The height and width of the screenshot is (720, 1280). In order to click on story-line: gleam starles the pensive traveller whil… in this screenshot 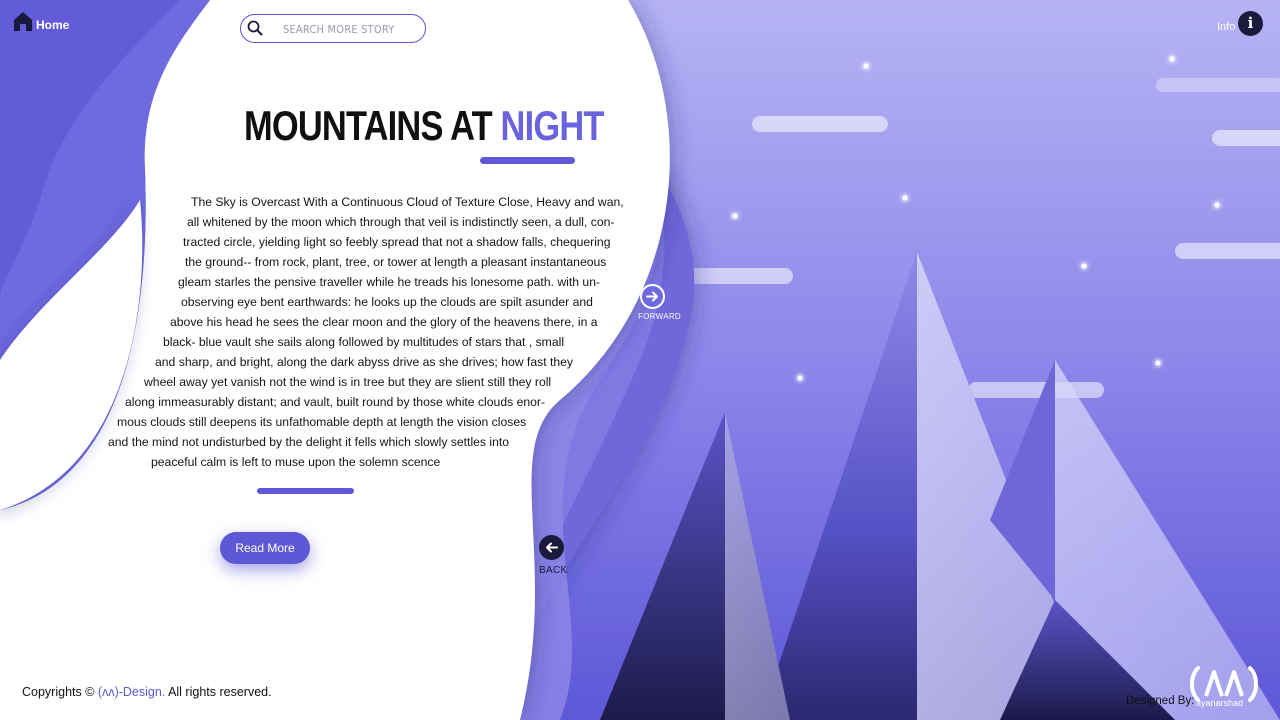, I will do `click(389, 282)`.